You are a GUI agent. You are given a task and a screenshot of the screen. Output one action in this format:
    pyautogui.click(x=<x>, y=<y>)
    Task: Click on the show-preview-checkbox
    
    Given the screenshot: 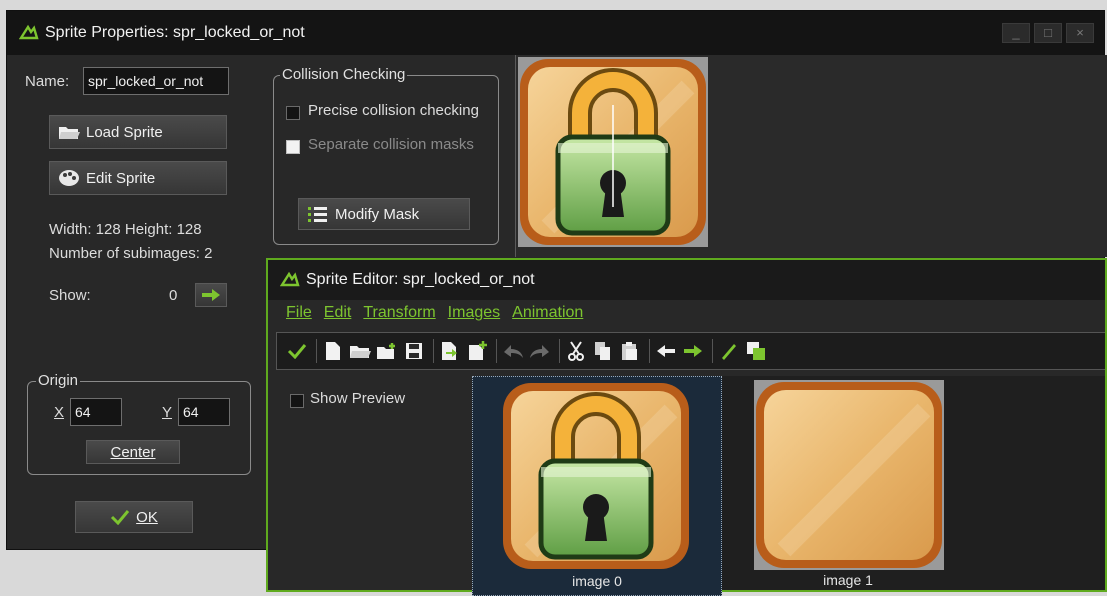 What is the action you would take?
    pyautogui.click(x=297, y=401)
    